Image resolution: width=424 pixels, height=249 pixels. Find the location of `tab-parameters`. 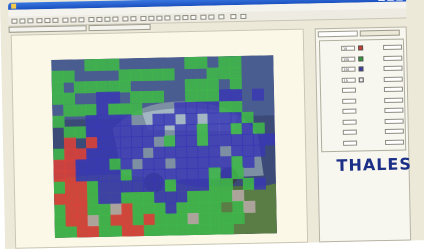

tab-parameters is located at coordinates (337, 34).